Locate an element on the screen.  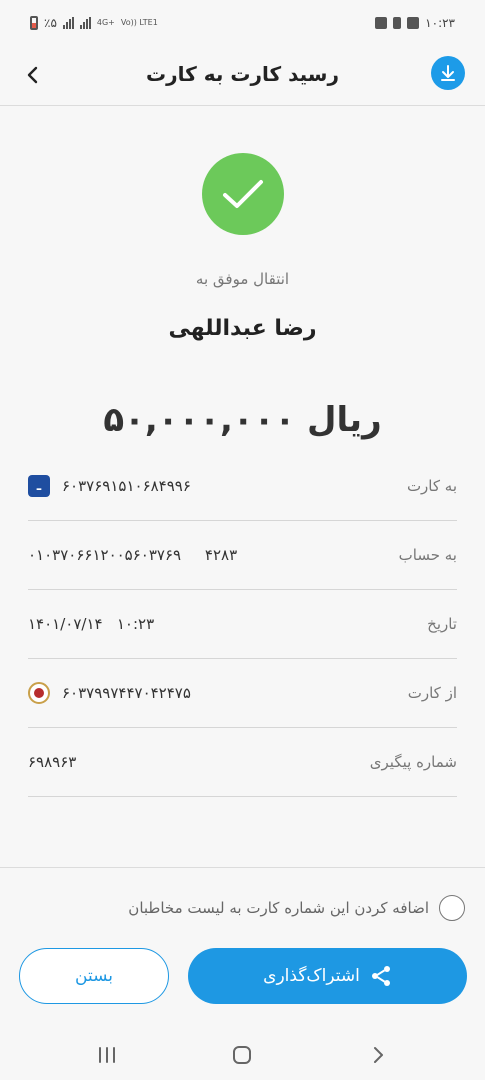
detail-row-account: ۴۲۸۳ ۰۱۰۳۷۰۶۶۱۲۰۰۵۶۰۳۷۶۹ به حساب is located at coordinates (242, 555).